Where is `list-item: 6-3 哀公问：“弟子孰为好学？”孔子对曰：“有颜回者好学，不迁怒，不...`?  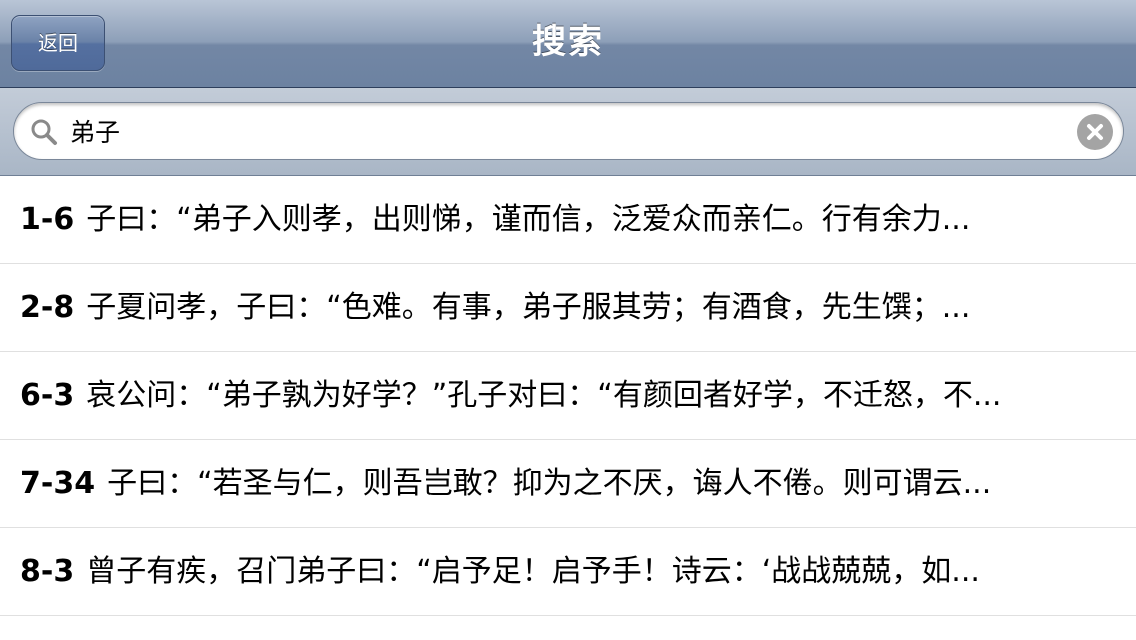
list-item: 6-3 哀公问：“弟子孰为好学？”孔子对曰：“有颜回者好学，不迁怒，不... is located at coordinates (568, 396).